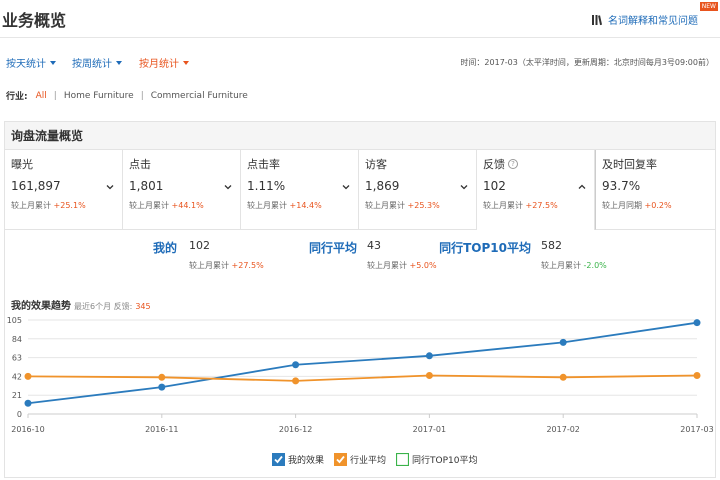  What do you see at coordinates (161, 429) in the screenshot?
I see `x-tick-label: 2016-11` at bounding box center [161, 429].